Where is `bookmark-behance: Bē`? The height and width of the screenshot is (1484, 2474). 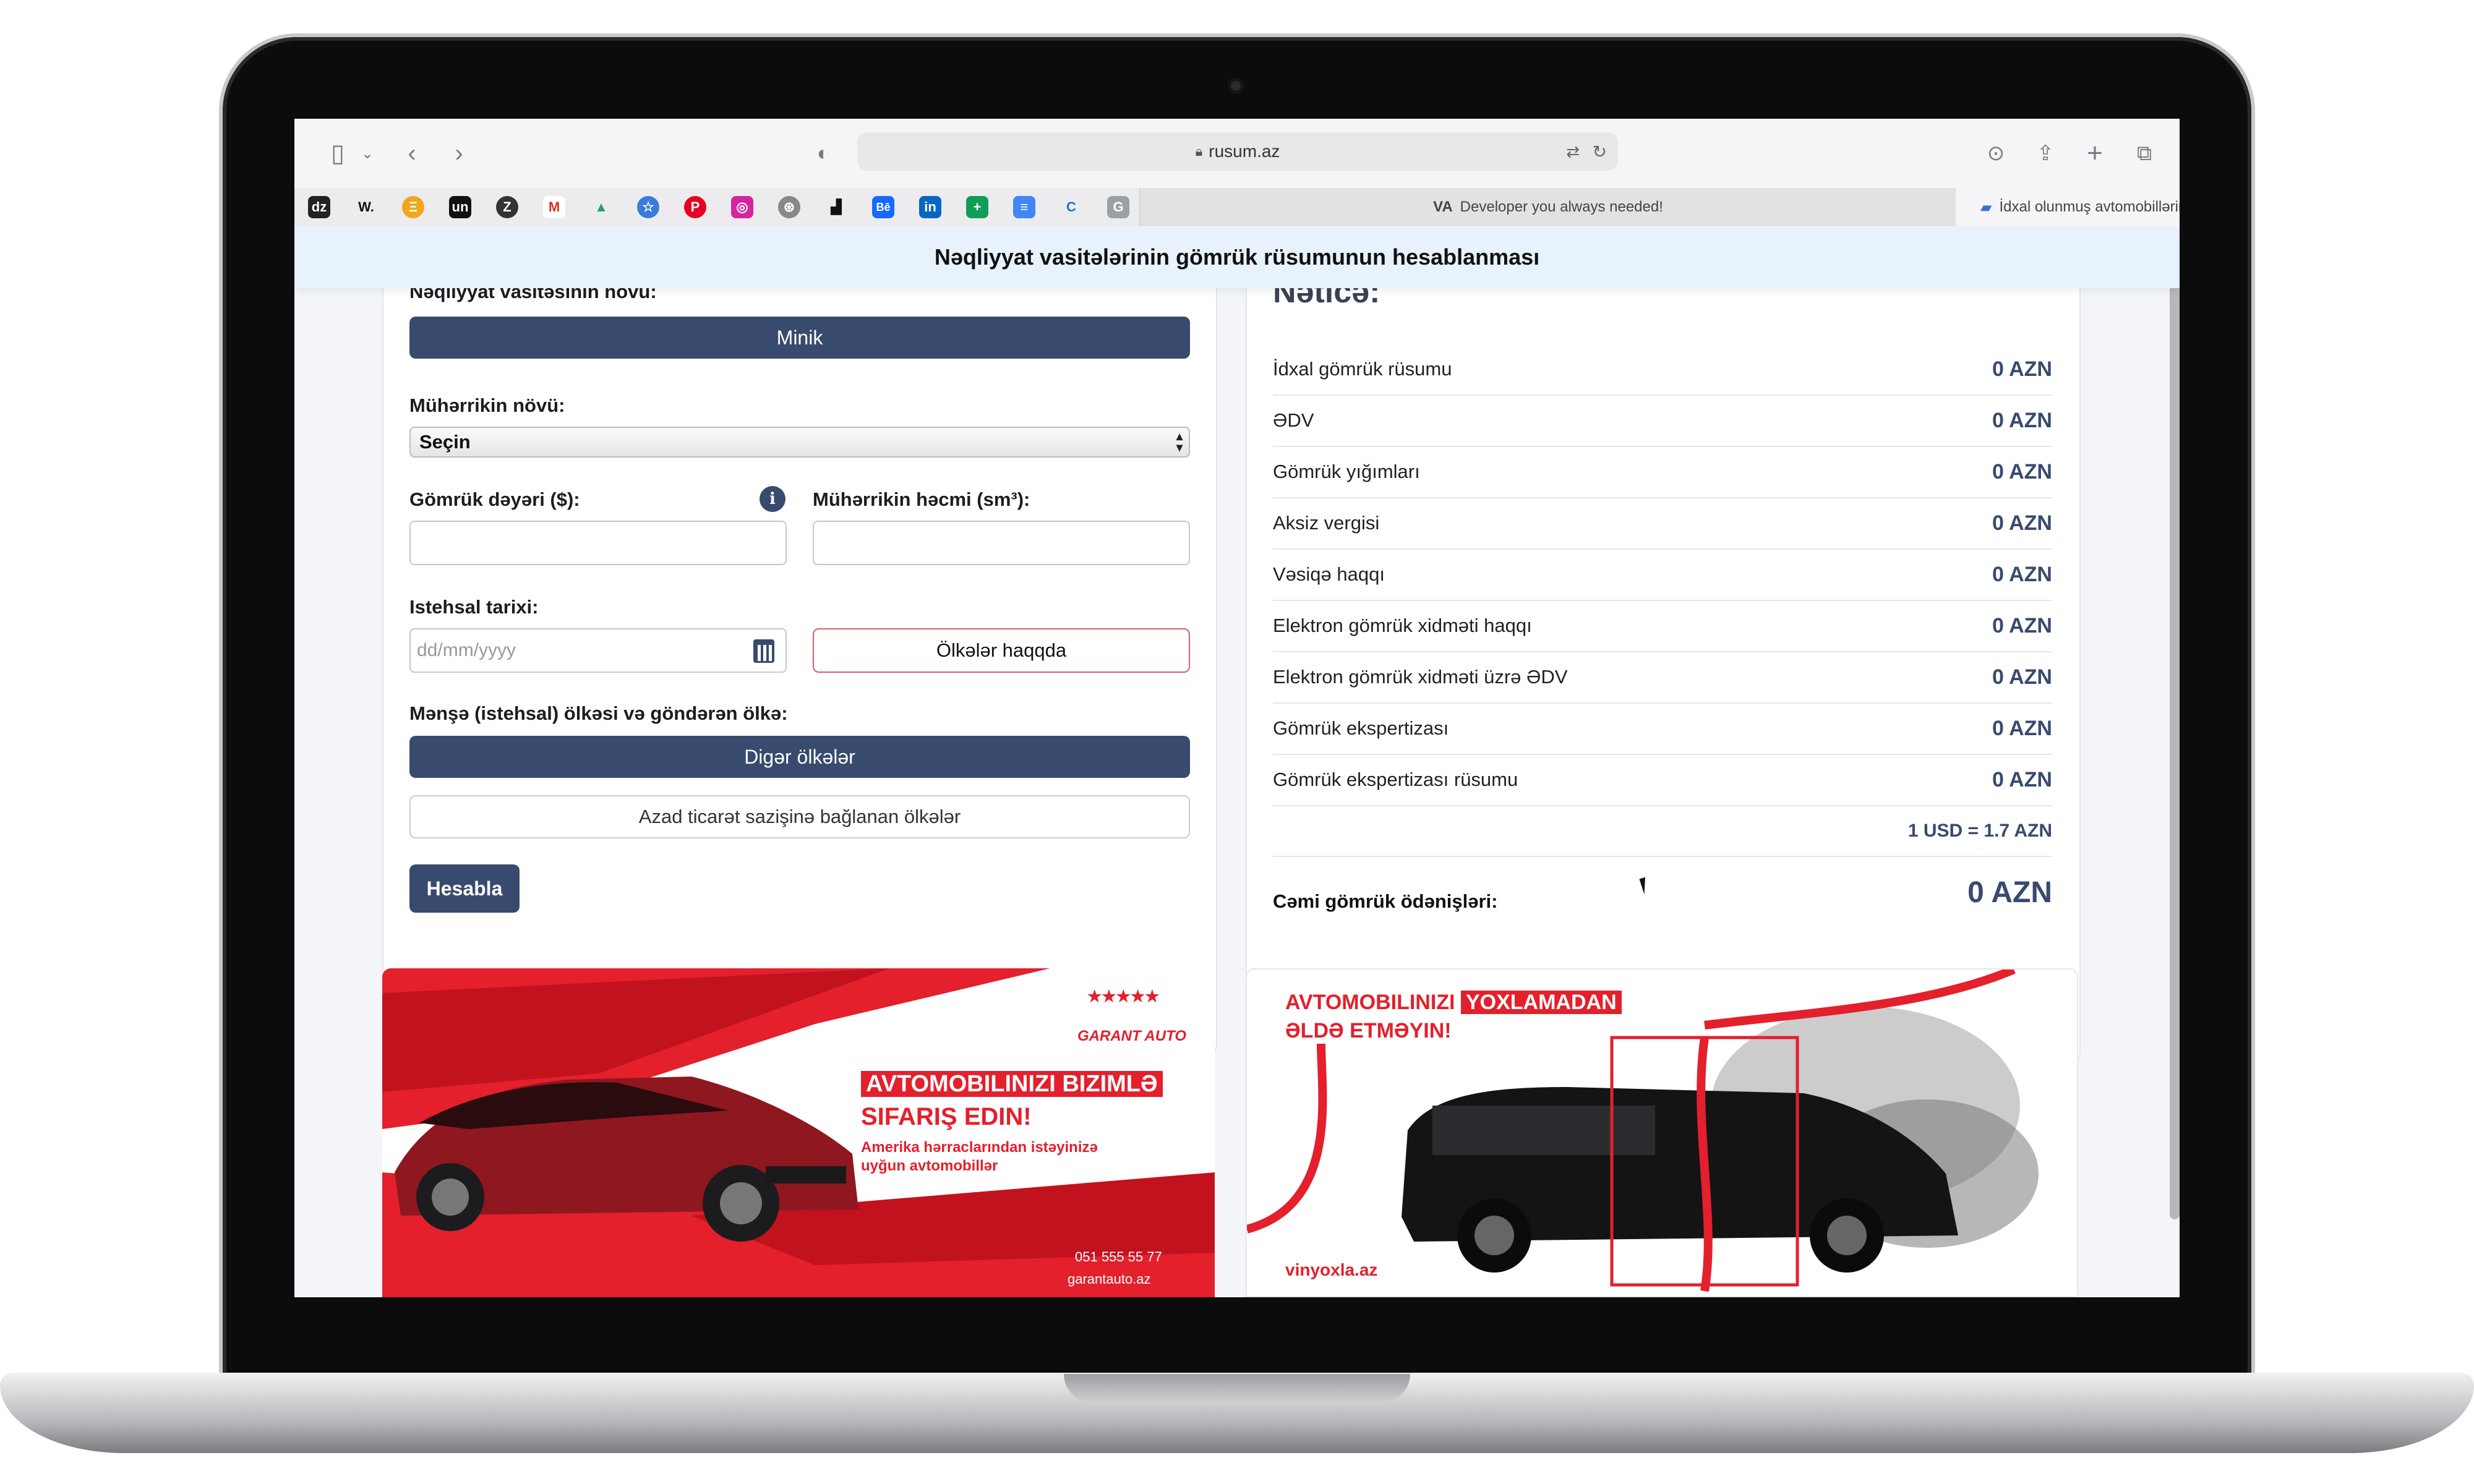
bookmark-behance: Bē is located at coordinates (883, 207).